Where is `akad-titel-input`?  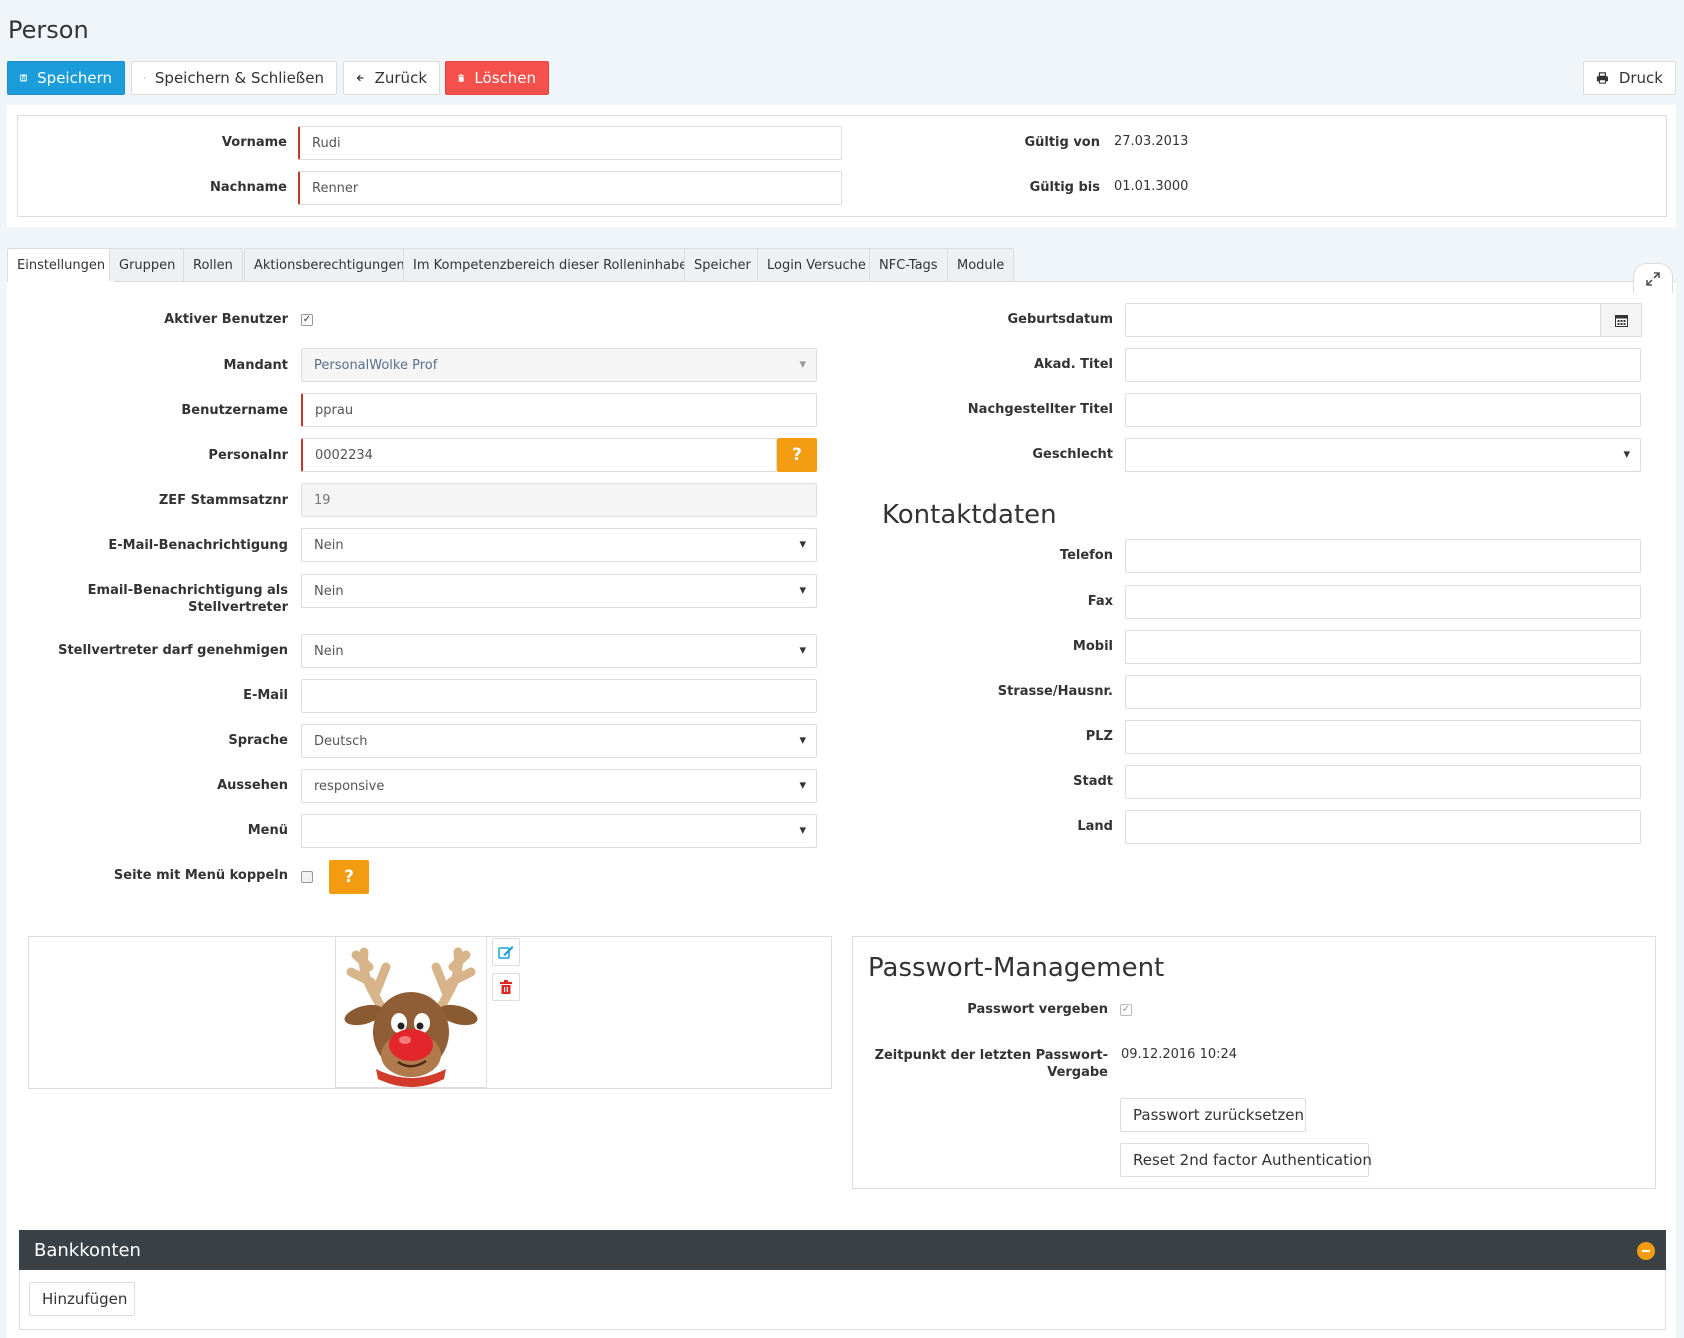
akad-titel-input is located at coordinates (1383, 365).